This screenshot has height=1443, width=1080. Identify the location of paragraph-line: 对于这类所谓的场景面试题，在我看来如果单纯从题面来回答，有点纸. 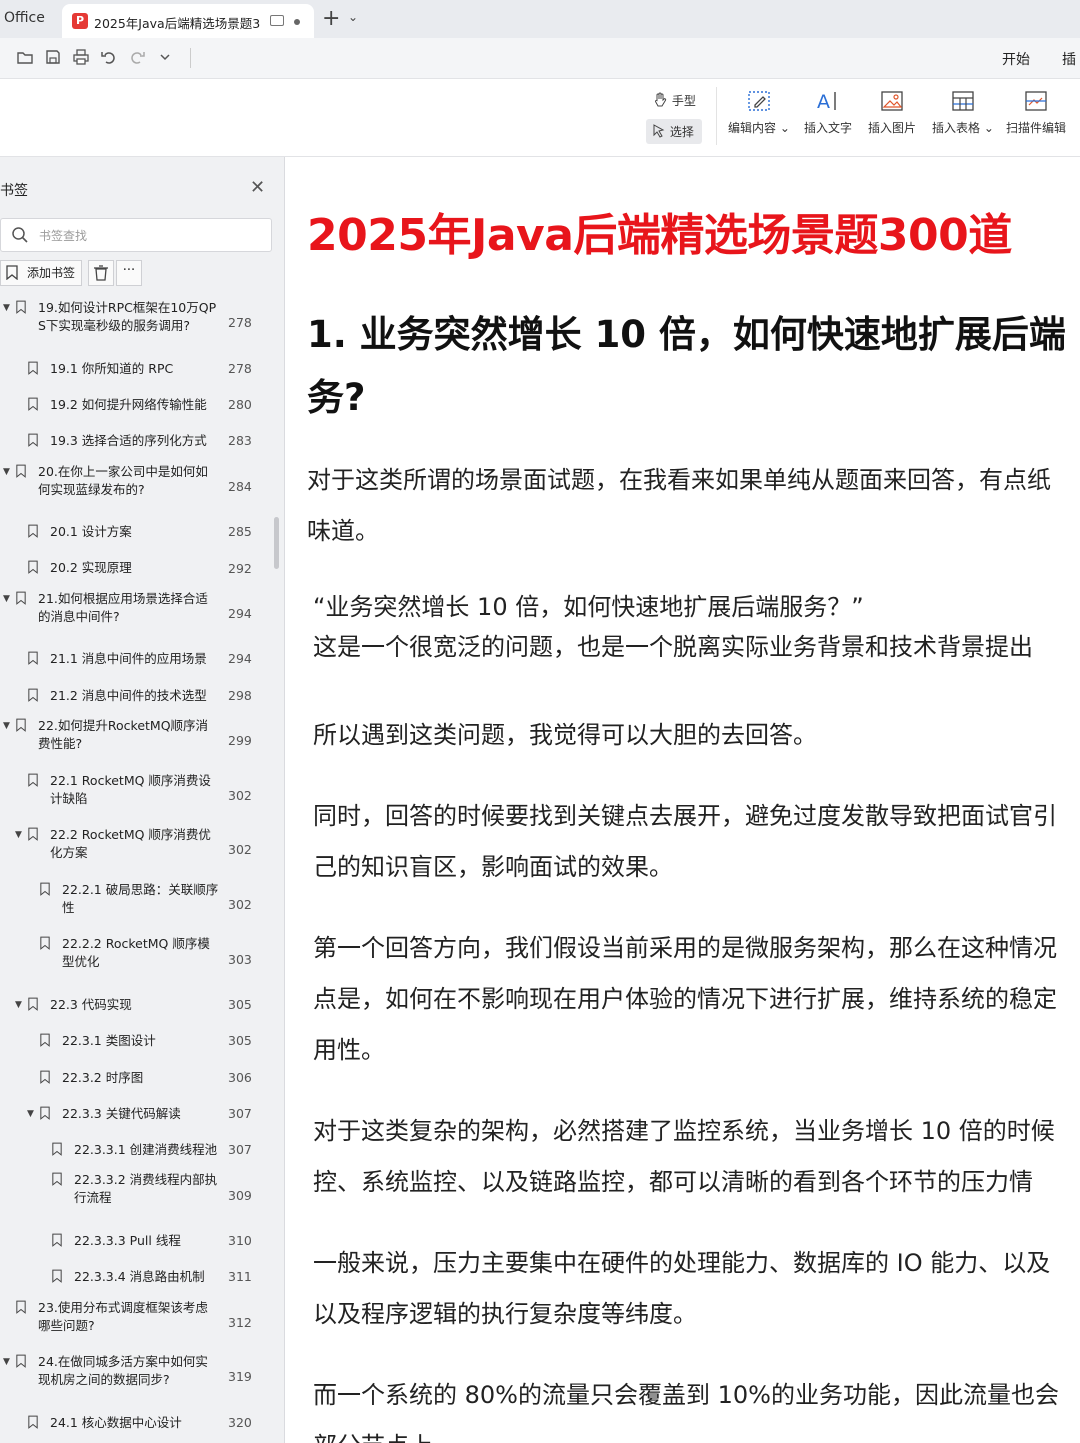
(693, 480).